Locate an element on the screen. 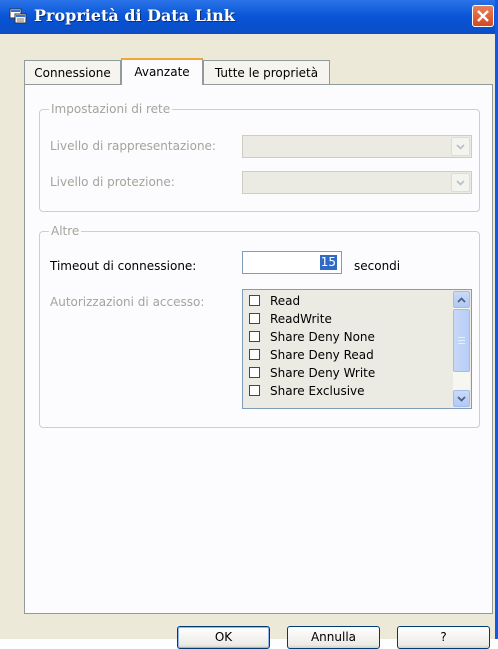  list-item-label: Share Exclusive is located at coordinates (317, 391).